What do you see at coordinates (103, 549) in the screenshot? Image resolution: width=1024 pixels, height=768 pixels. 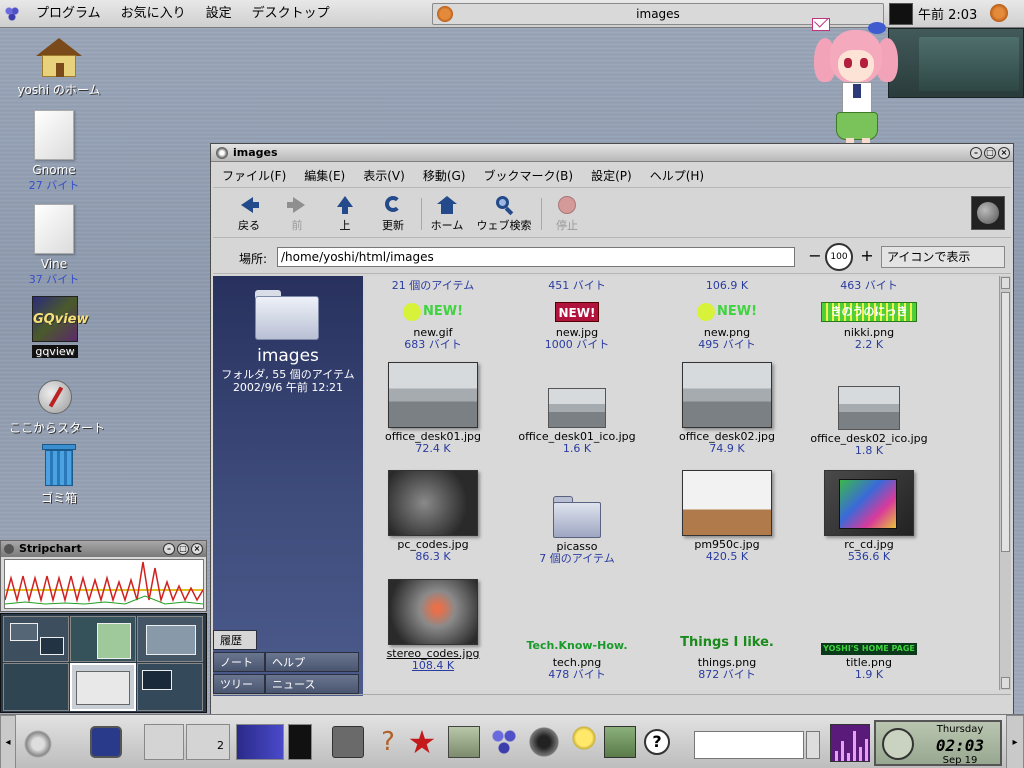 I see `stripchart-titlebar: Stripchart – □ ×` at bounding box center [103, 549].